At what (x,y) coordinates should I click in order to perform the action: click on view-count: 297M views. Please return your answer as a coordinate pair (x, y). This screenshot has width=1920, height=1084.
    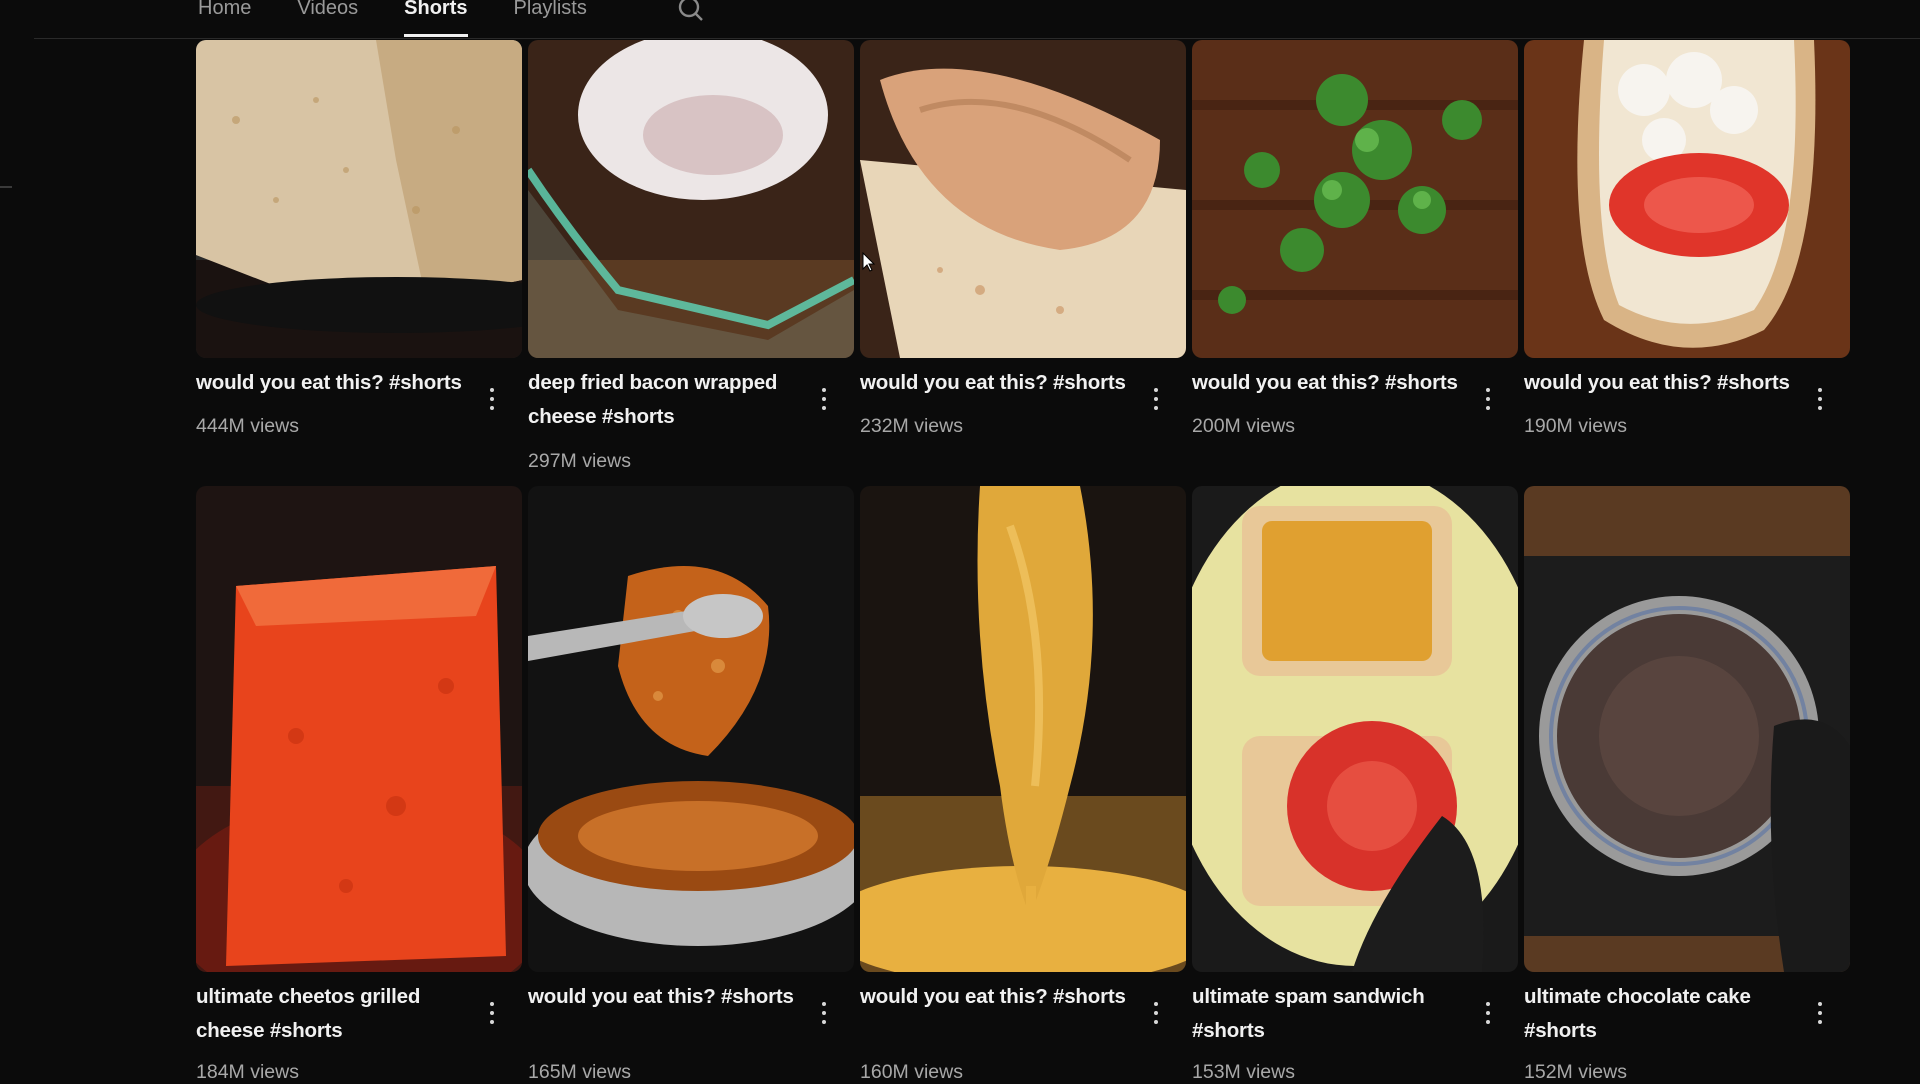
    Looking at the image, I should click on (579, 461).